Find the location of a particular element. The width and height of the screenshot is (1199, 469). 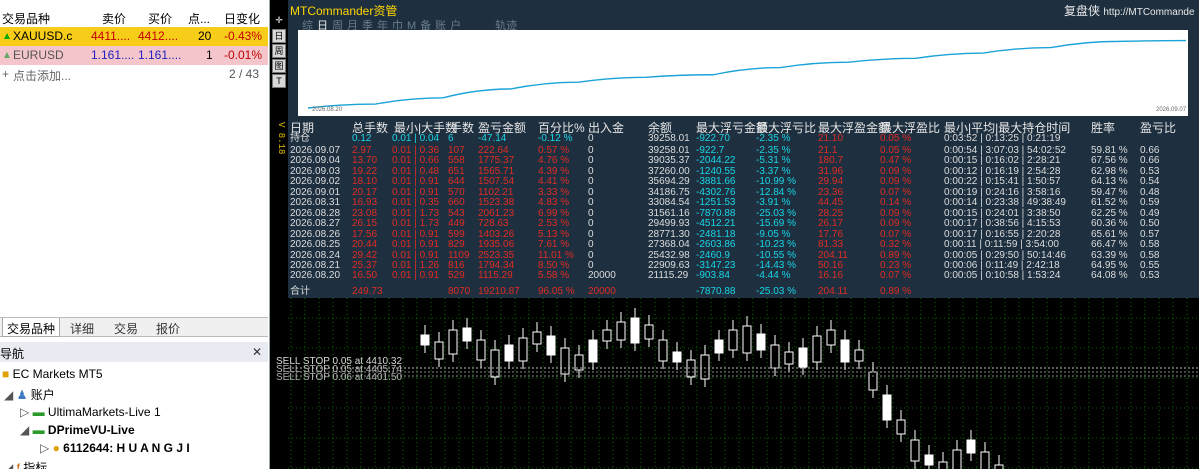

cell-win: 64.08 % is located at coordinates (1109, 276).